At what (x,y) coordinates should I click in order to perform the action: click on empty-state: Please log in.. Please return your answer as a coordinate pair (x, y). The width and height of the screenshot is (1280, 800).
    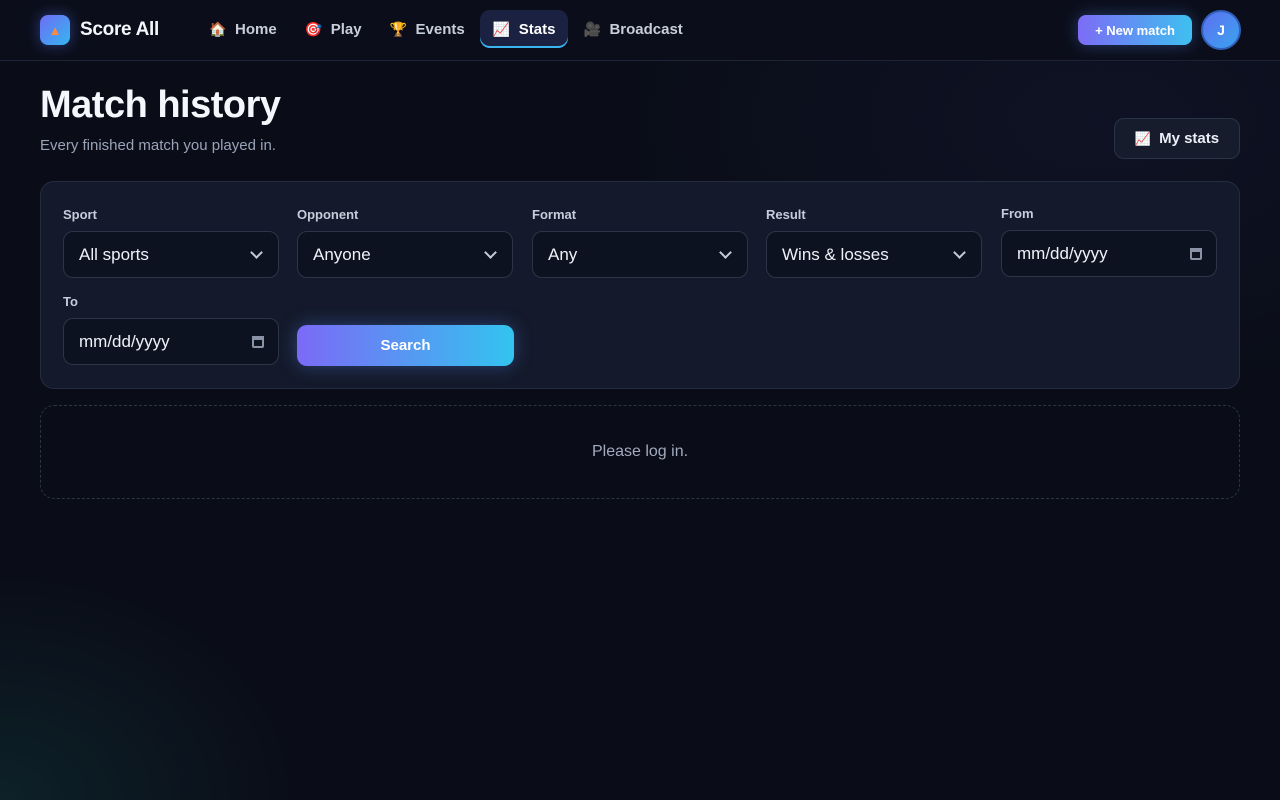
    Looking at the image, I should click on (640, 452).